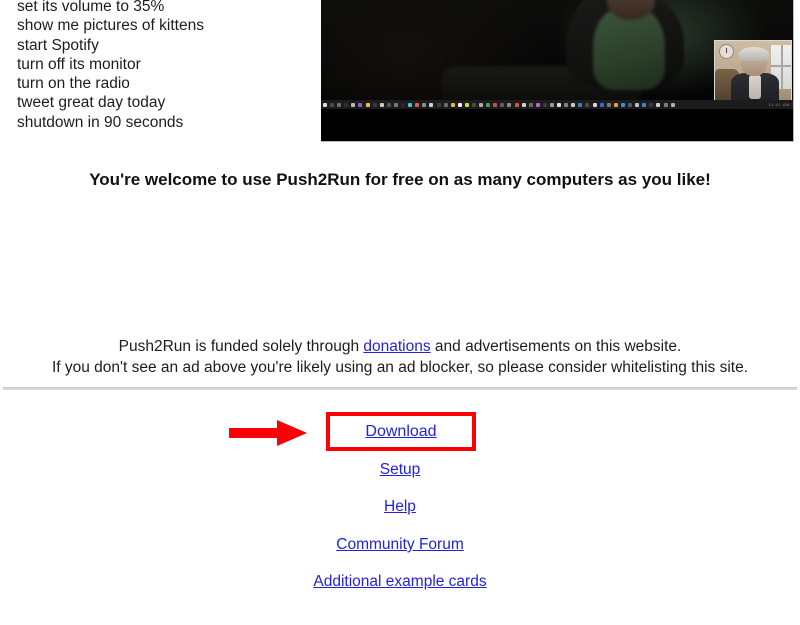 The image size is (800, 625). What do you see at coordinates (241, 346) in the screenshot?
I see `funding-text-before: Push2Run is funded solely through` at bounding box center [241, 346].